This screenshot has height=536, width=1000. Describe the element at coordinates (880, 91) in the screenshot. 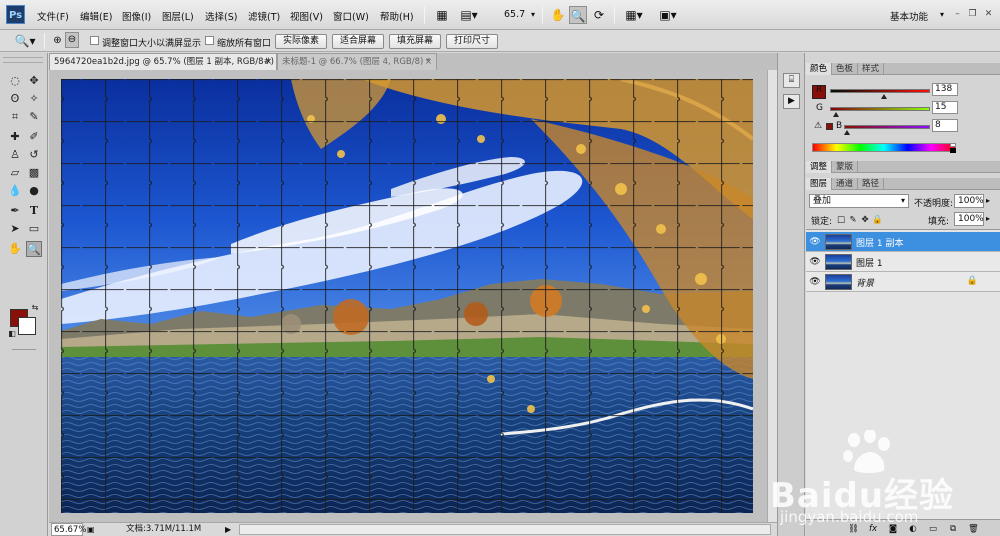

I see `red-track` at that location.